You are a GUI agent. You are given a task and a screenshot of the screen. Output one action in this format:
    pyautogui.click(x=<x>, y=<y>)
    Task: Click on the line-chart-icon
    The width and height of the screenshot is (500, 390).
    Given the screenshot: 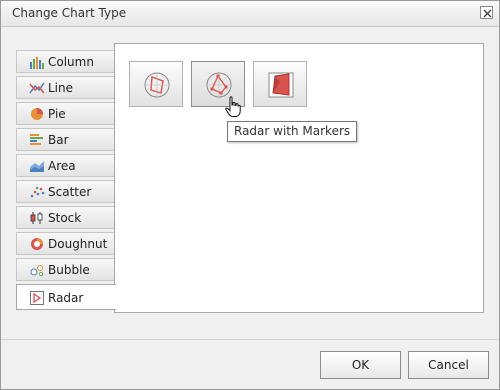 What is the action you would take?
    pyautogui.click(x=37, y=88)
    